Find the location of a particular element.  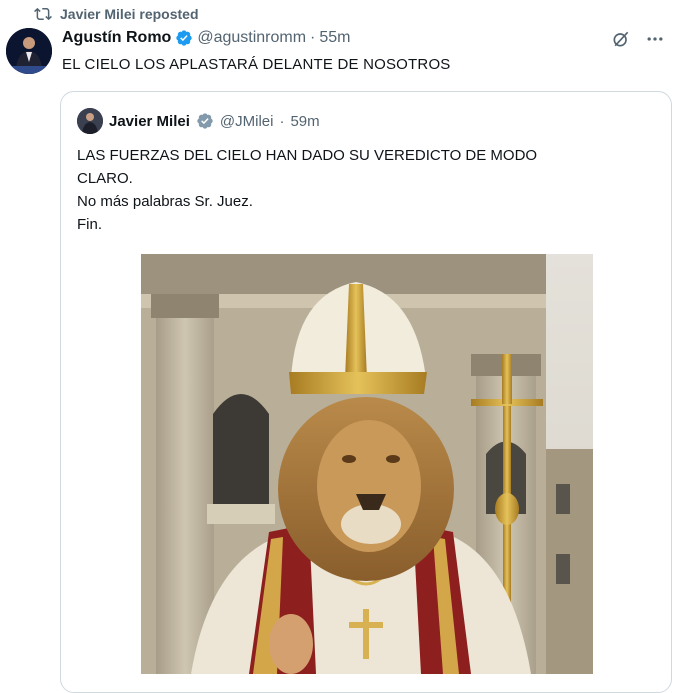

author-name: Agustín Romo is located at coordinates (116, 38).